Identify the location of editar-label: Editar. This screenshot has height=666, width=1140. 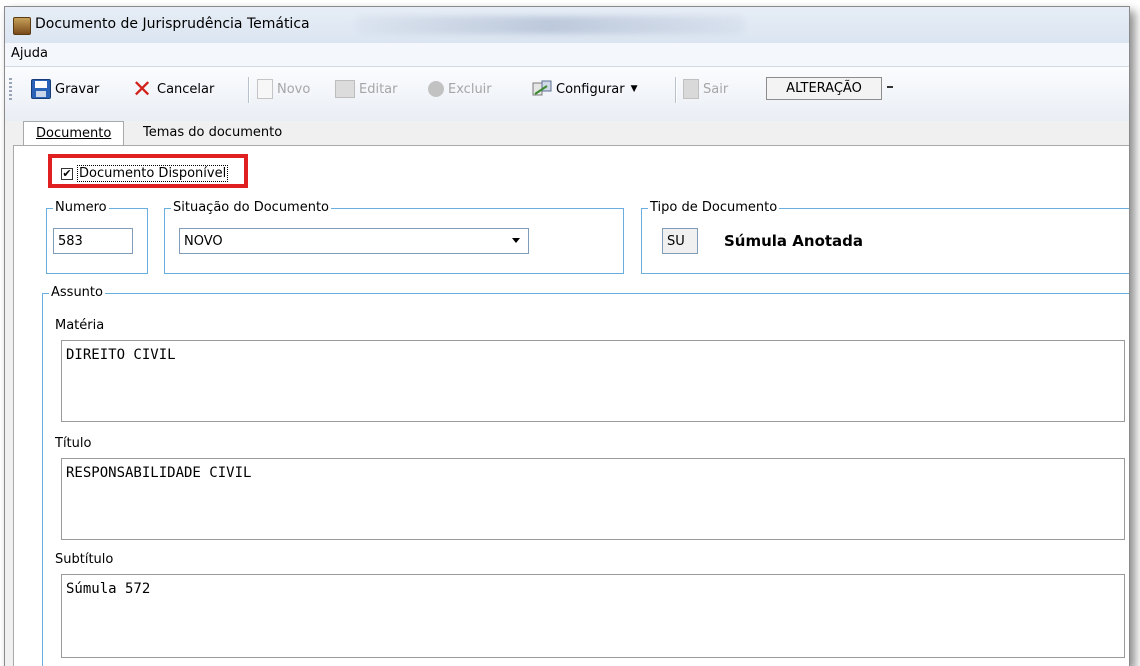
(378, 89).